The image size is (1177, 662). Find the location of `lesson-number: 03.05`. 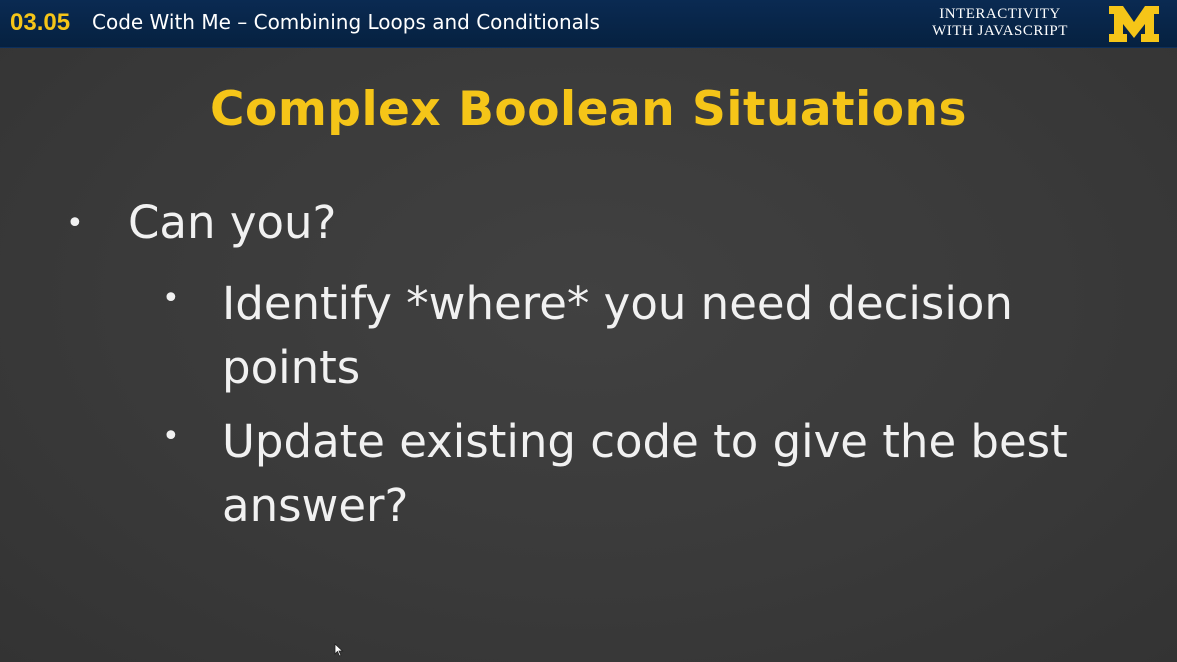

lesson-number: 03.05 is located at coordinates (40, 22).